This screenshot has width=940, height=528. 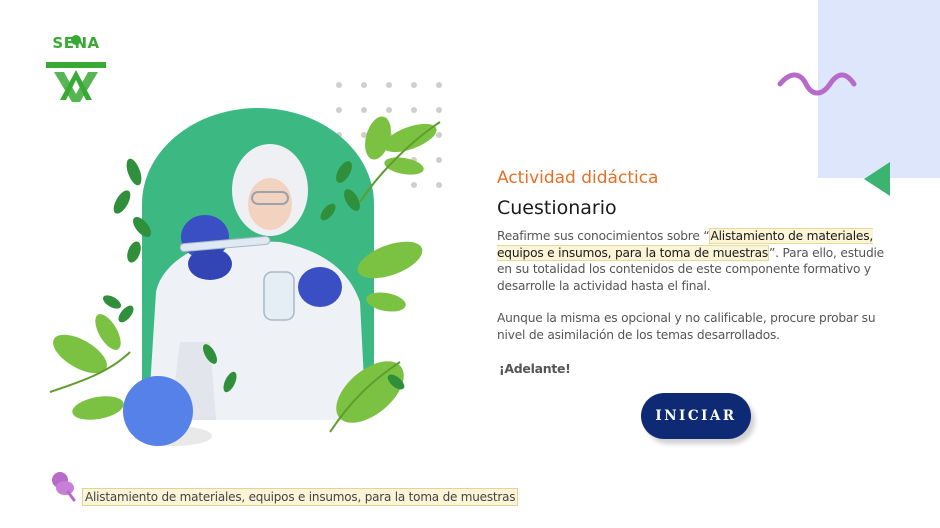 What do you see at coordinates (696, 416) in the screenshot?
I see `start-button: INICIAR` at bounding box center [696, 416].